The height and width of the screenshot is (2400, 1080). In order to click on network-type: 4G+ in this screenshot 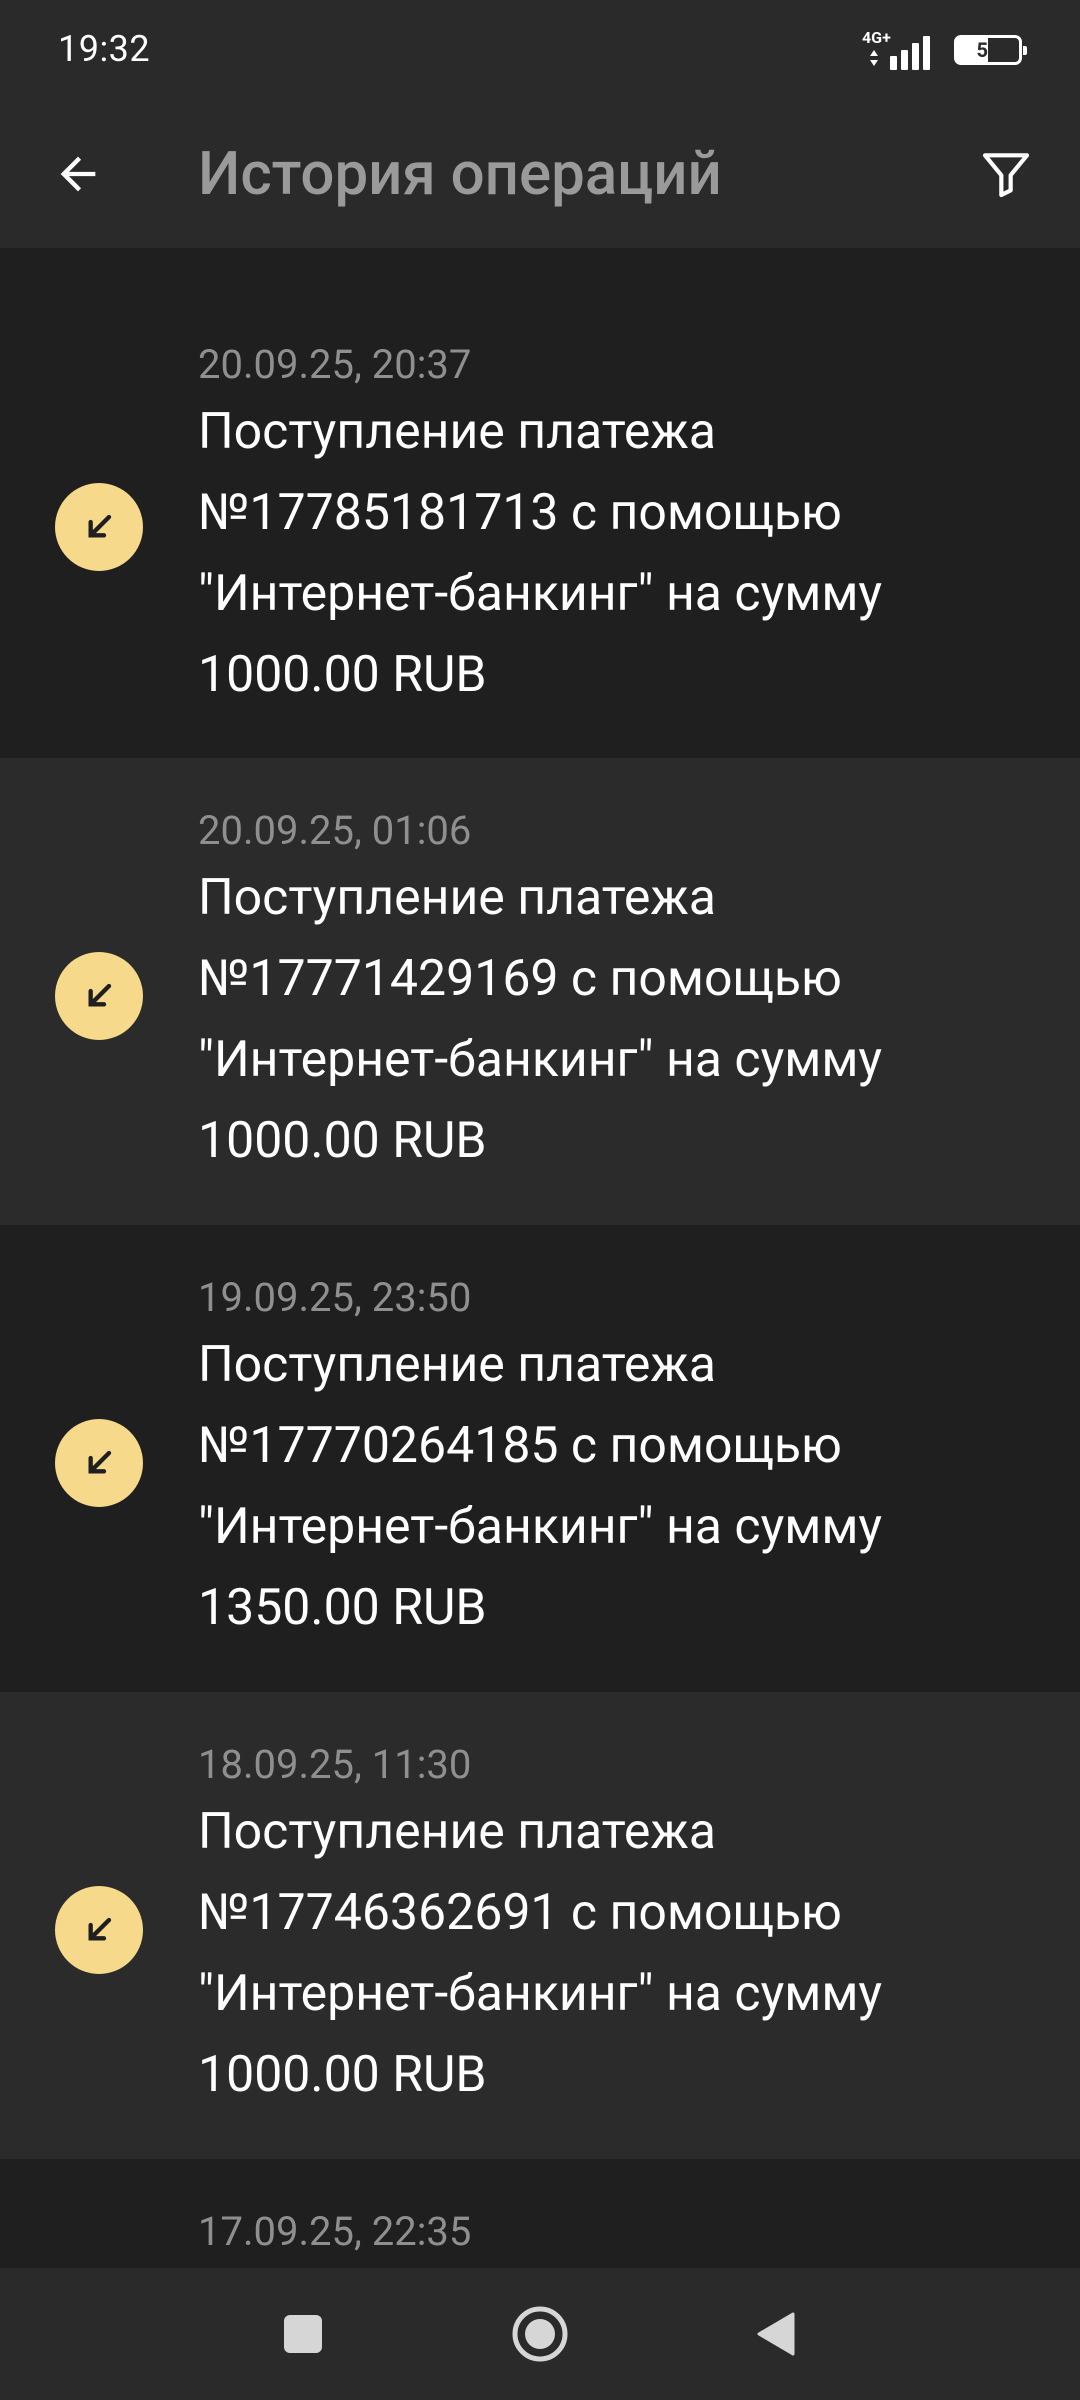, I will do `click(876, 37)`.